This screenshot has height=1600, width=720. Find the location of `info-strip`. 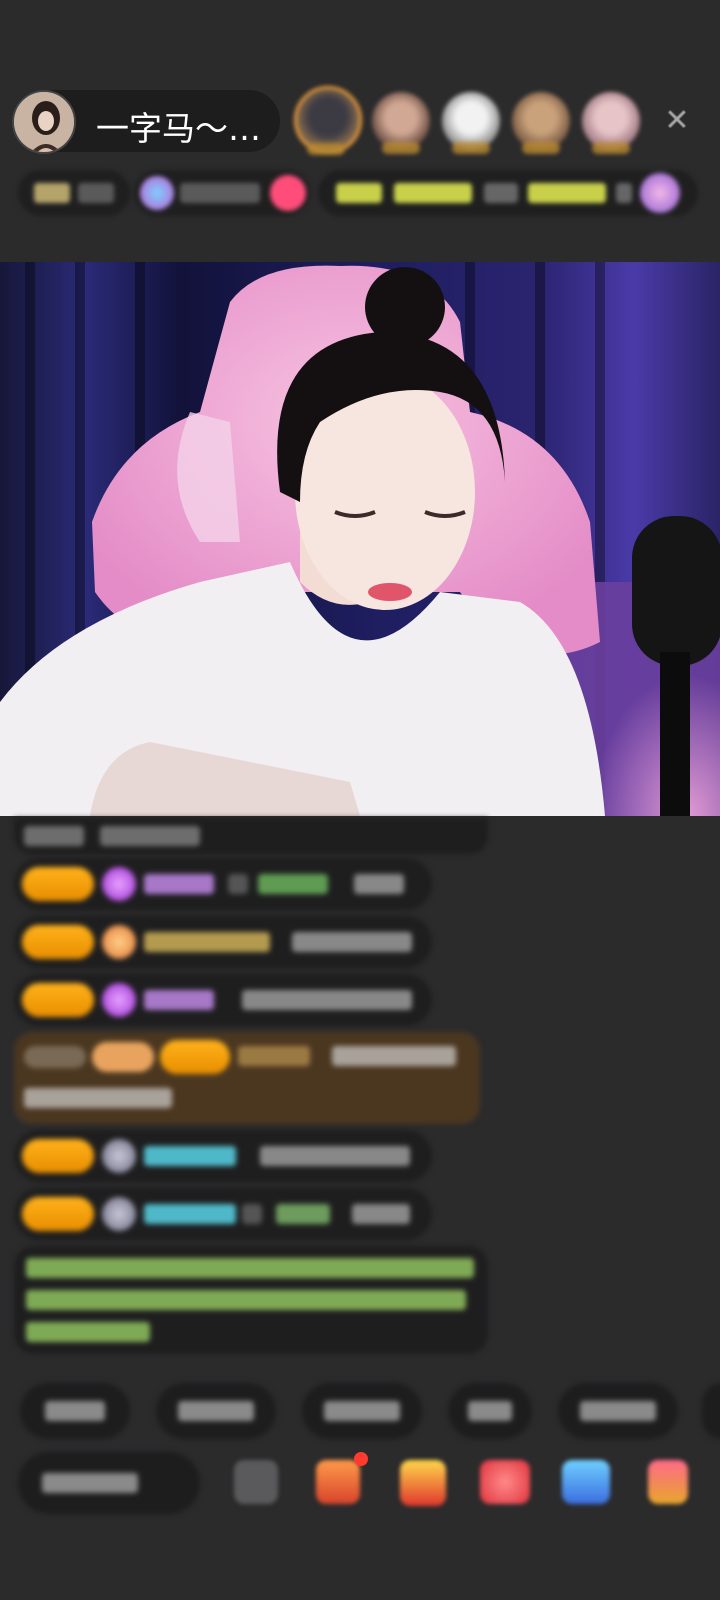

info-strip is located at coordinates (360, 193).